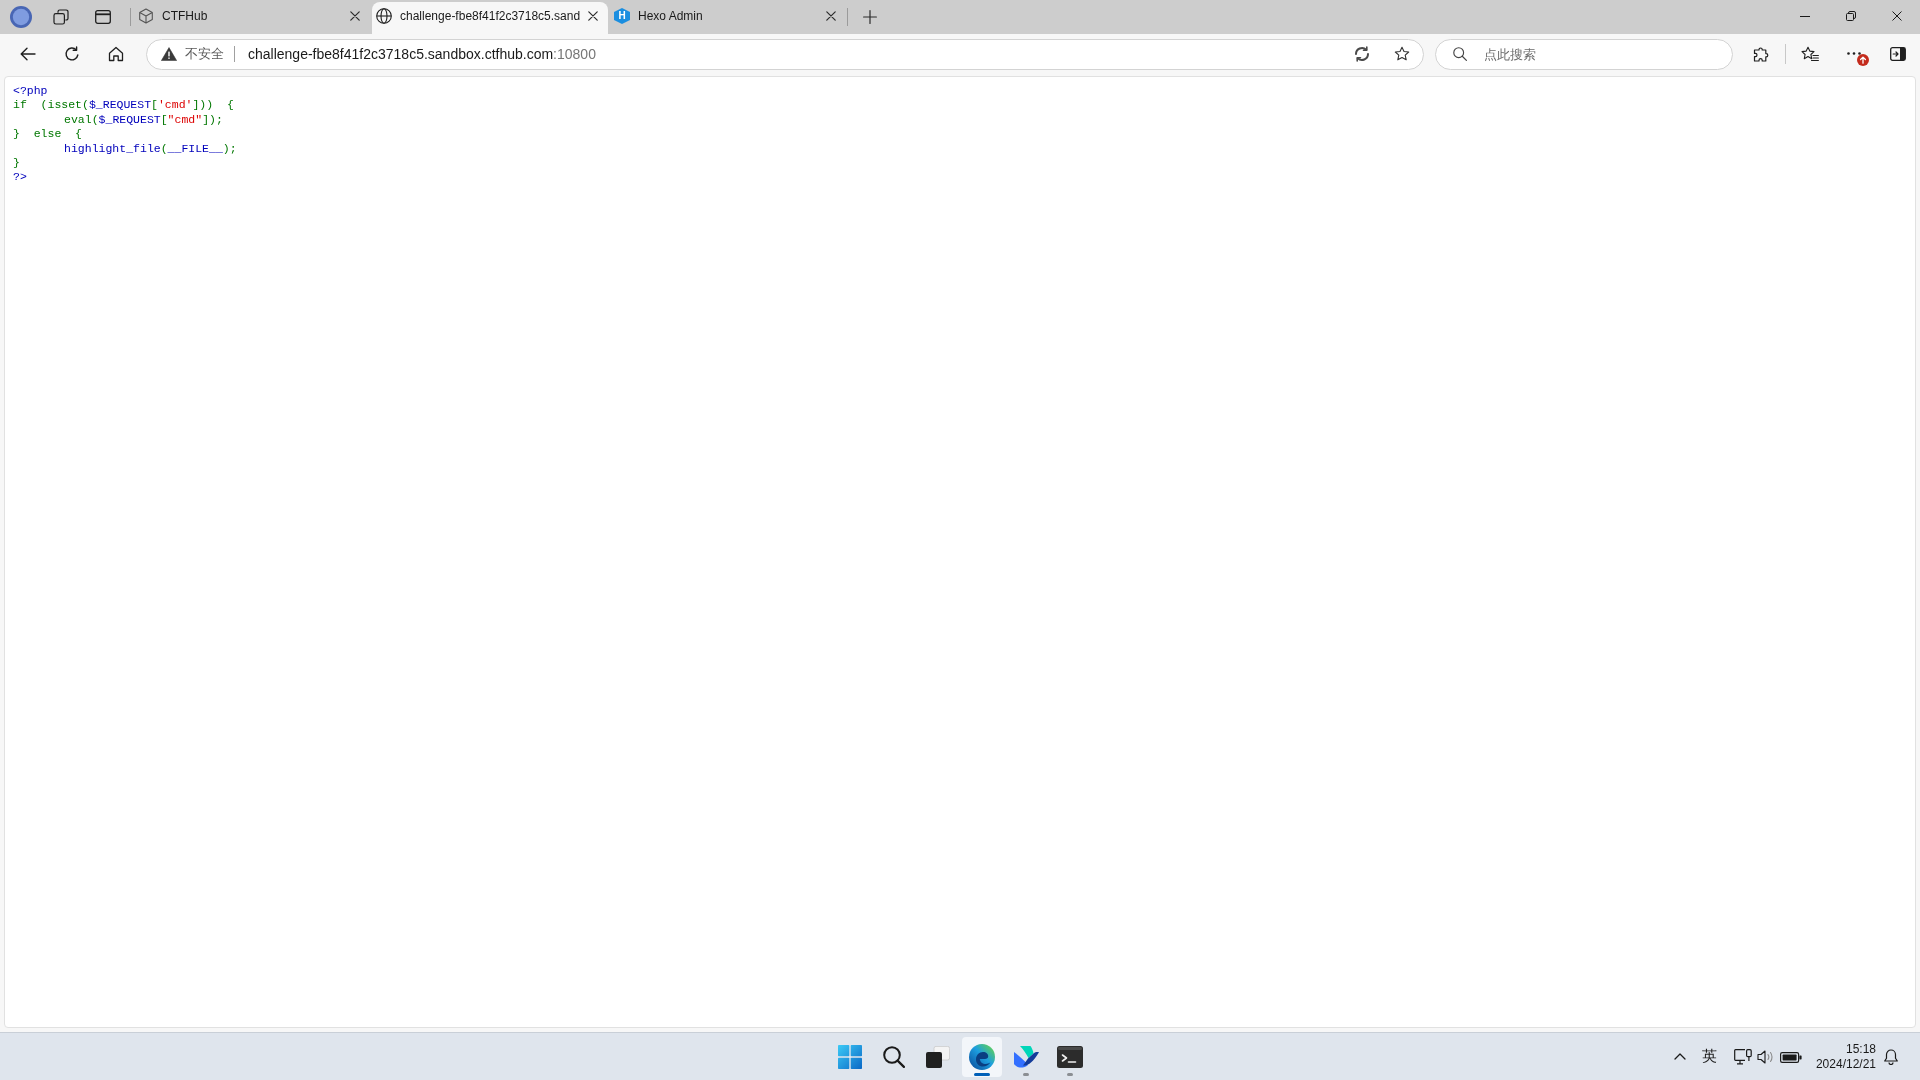 This screenshot has width=1920, height=1080. Describe the element at coordinates (1742, 1056) in the screenshot. I see `monitor-icon` at that location.